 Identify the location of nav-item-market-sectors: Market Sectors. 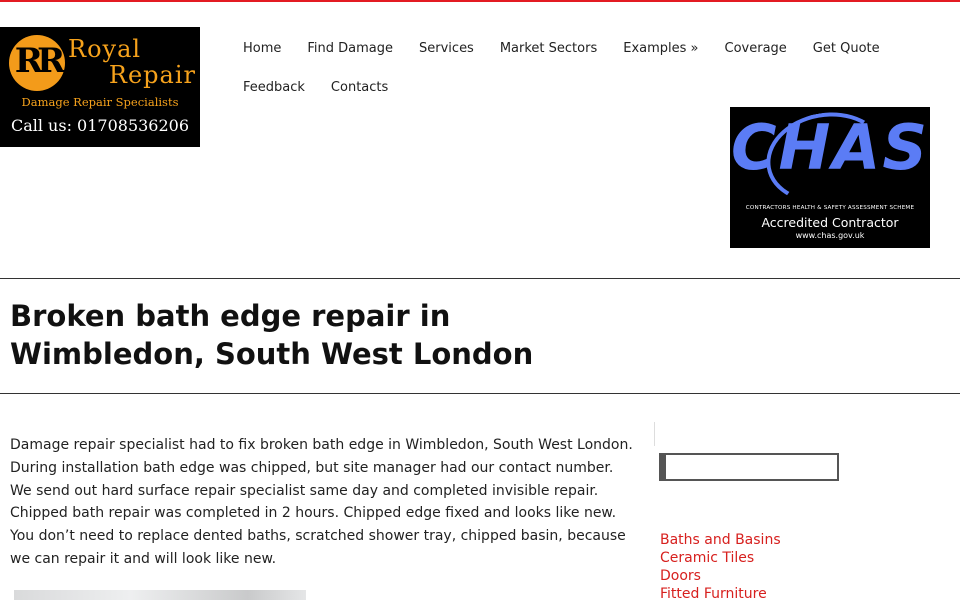
(548, 48).